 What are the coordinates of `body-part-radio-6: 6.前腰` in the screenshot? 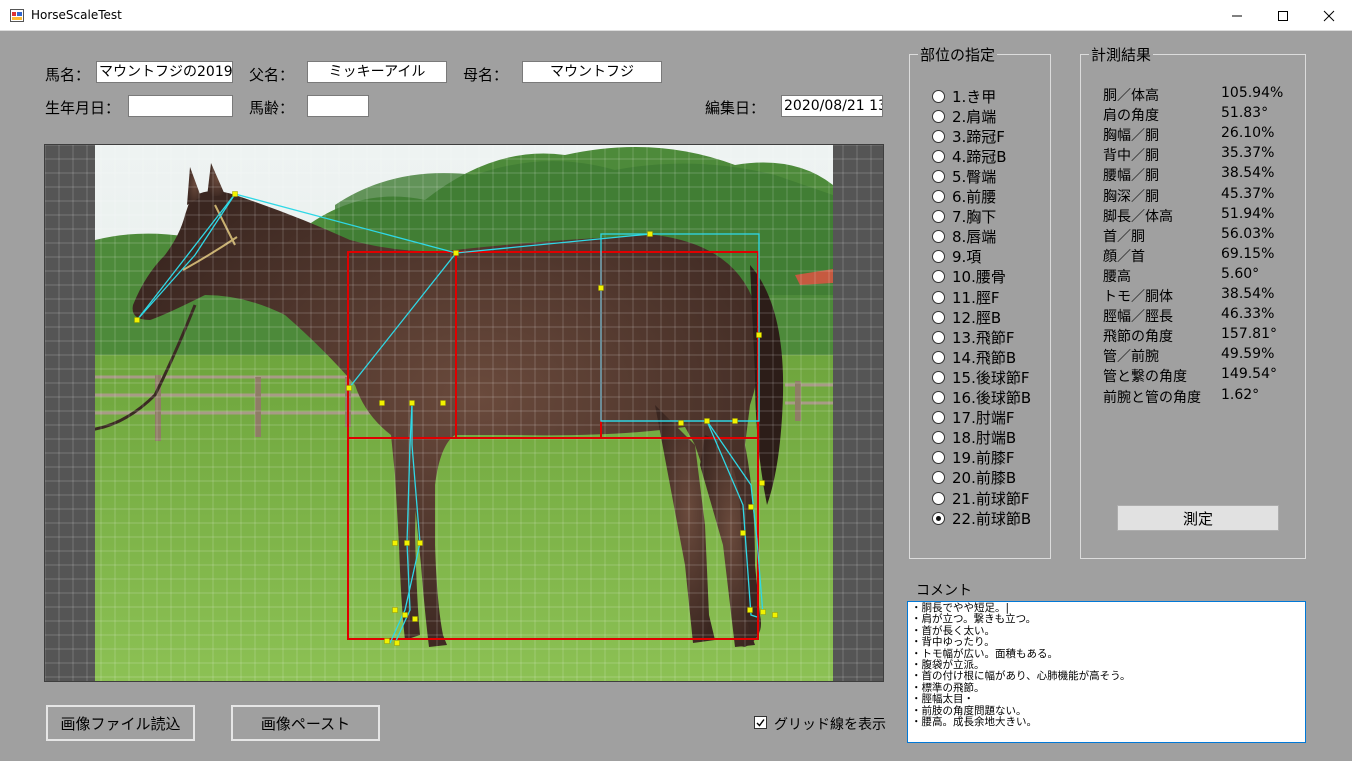 It's located at (964, 197).